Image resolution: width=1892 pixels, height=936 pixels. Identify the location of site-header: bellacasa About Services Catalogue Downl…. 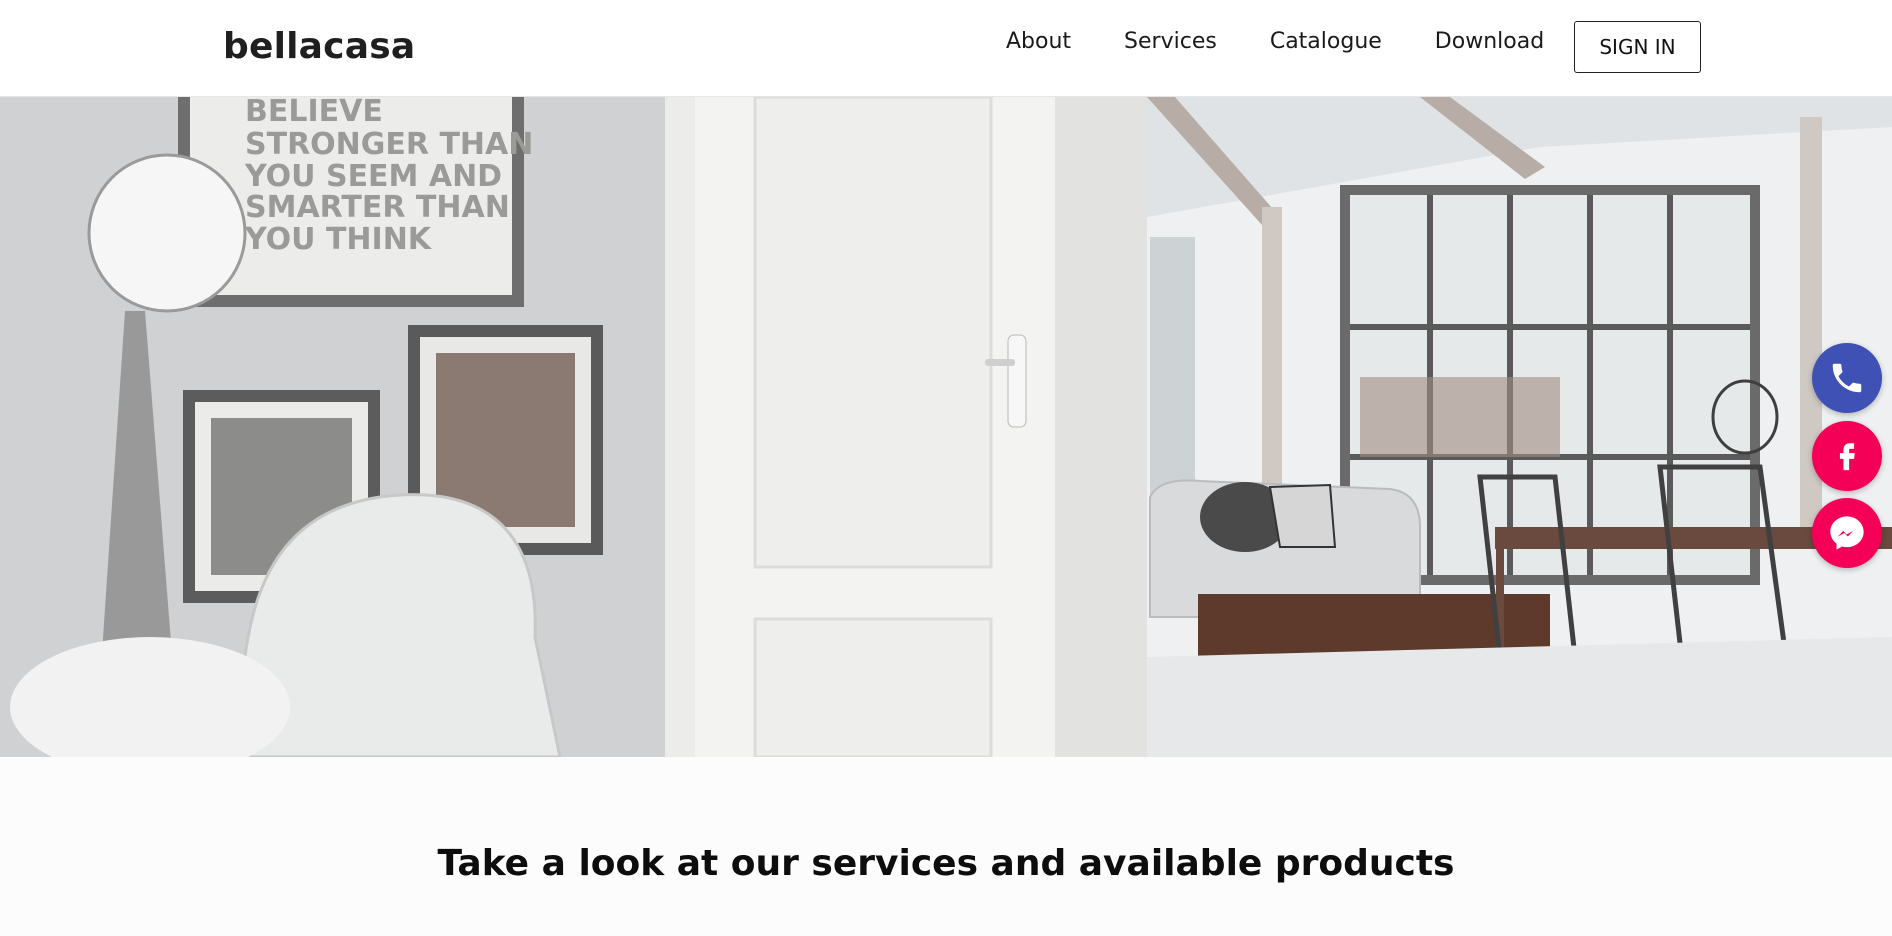
(946, 48).